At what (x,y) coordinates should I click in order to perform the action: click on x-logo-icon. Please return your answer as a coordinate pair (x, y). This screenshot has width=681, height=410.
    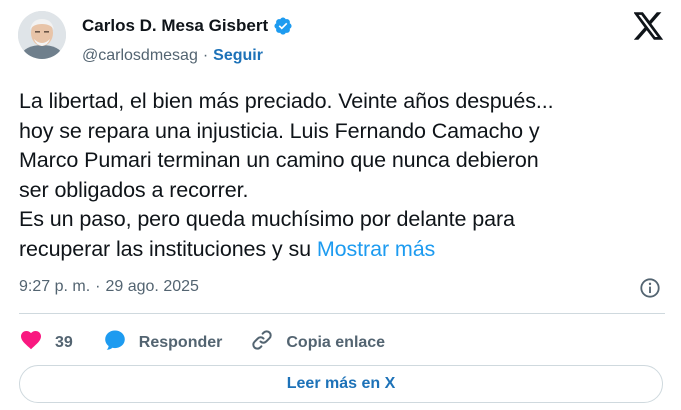
    Looking at the image, I should click on (648, 28).